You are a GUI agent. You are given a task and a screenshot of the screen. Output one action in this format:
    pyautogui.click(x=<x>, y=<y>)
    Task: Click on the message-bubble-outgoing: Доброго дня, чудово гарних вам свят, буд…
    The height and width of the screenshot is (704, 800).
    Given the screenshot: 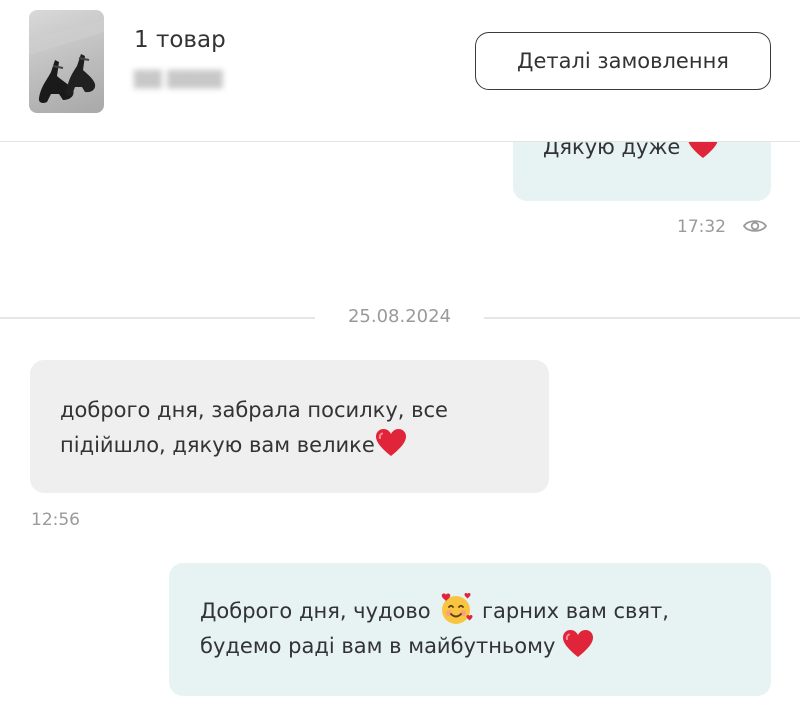 What is the action you would take?
    pyautogui.click(x=470, y=629)
    